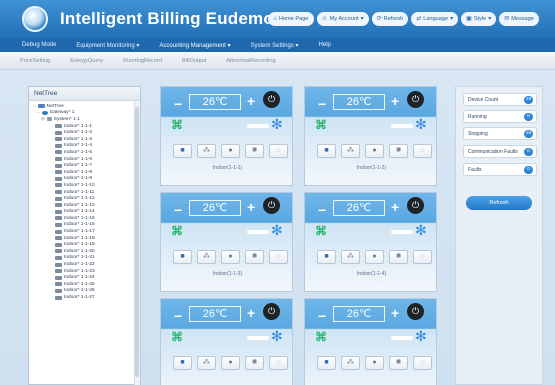 The height and width of the screenshot is (385, 555). What do you see at coordinates (86, 225) in the screenshot?
I see `tree-indoor-item: Indoor* 1-1-16` at bounding box center [86, 225].